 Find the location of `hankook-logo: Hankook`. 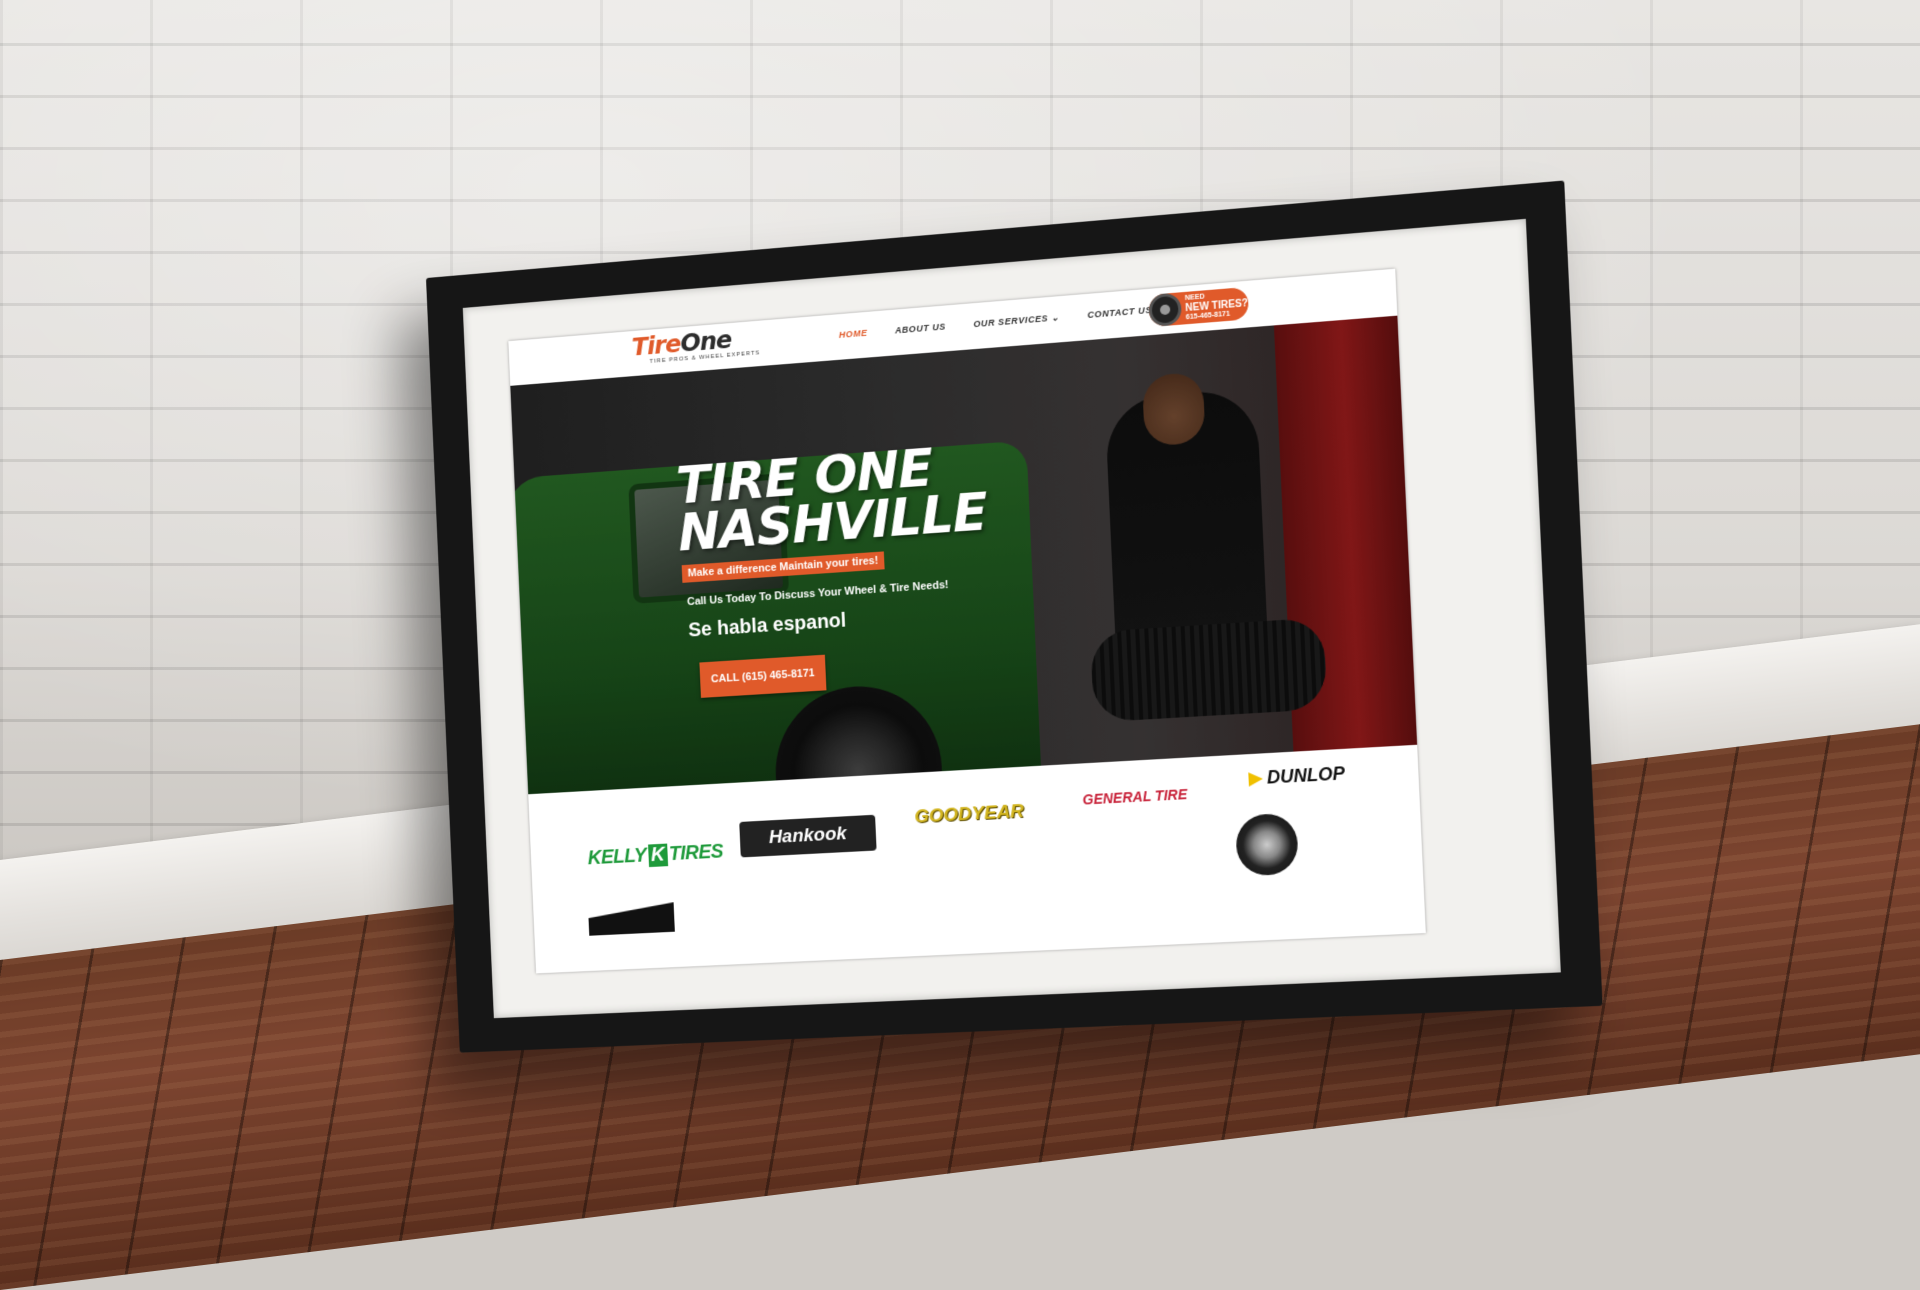

hankook-logo: Hankook is located at coordinates (808, 836).